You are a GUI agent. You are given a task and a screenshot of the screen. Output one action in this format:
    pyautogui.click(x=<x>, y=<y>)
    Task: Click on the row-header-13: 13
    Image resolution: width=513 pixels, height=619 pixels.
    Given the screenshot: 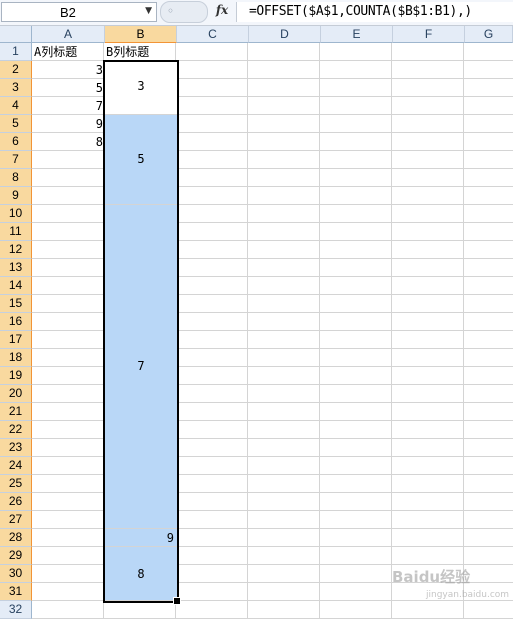 What is the action you would take?
    pyautogui.click(x=16, y=268)
    